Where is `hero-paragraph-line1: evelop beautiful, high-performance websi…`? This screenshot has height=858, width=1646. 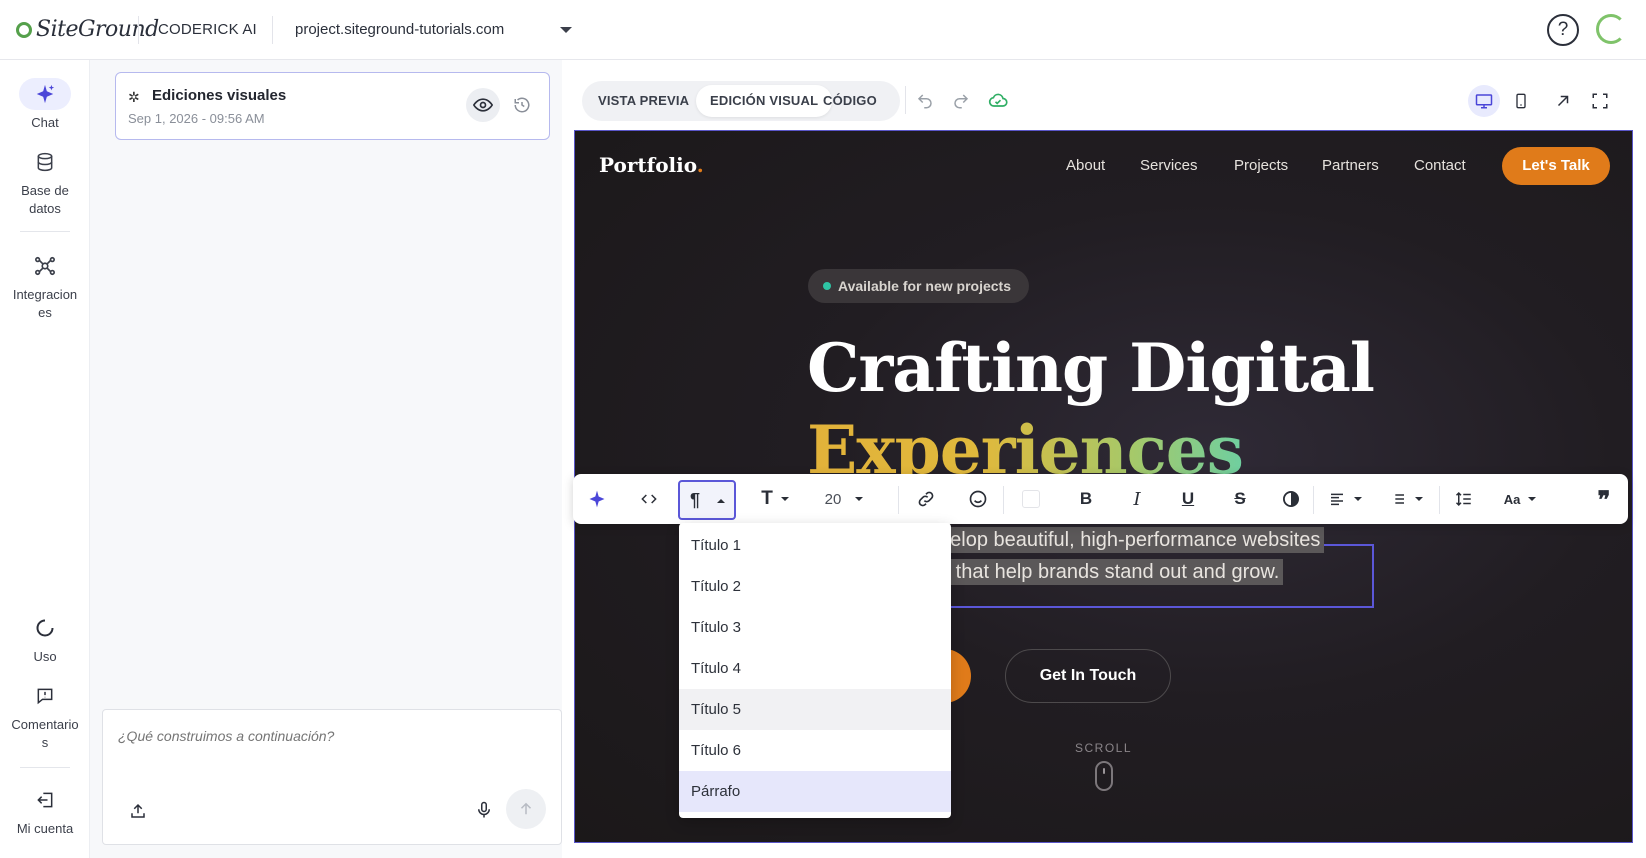 hero-paragraph-line1: evelop beautiful, high-performance websi… is located at coordinates (1125, 540).